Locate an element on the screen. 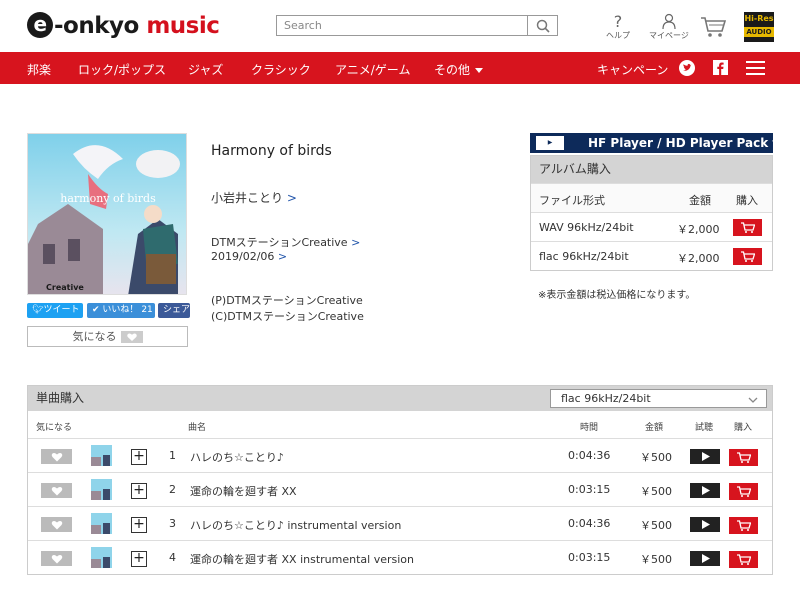 The image size is (800, 611). nav-item-classic: クラシック is located at coordinates (281, 69).